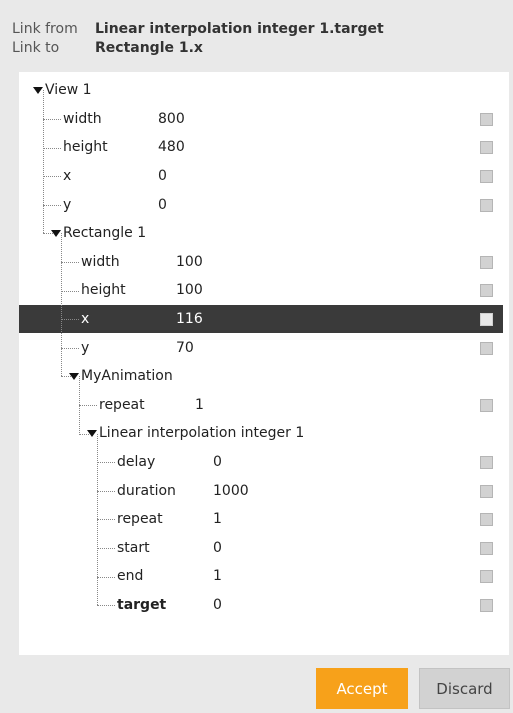  I want to click on link-to-row: Link to Rectangle 1.x, so click(198, 48).